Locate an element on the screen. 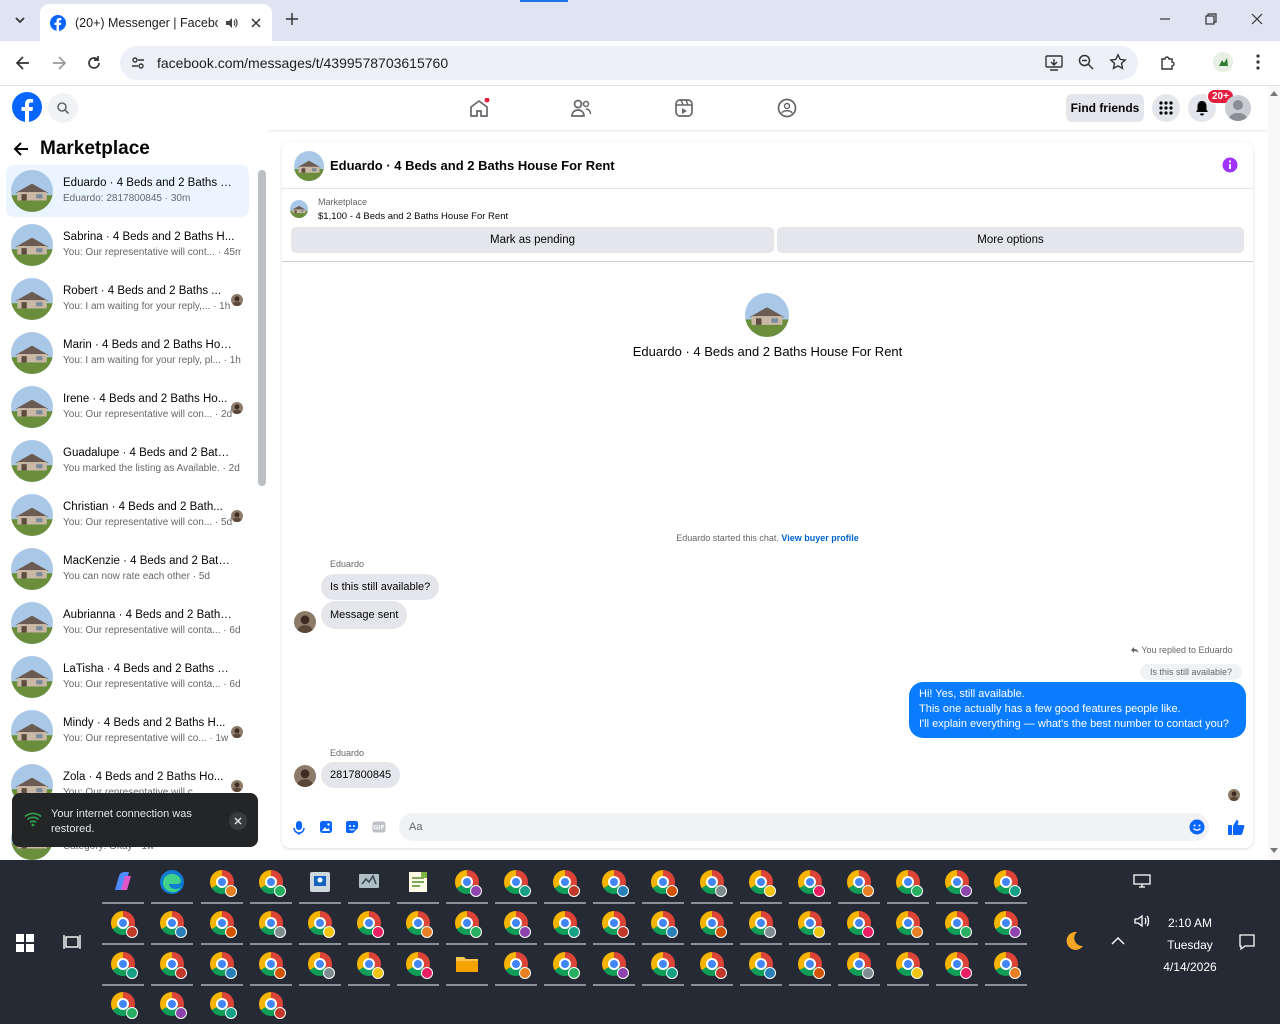 The image size is (1280, 1024). zoom-icon is located at coordinates (1086, 62).